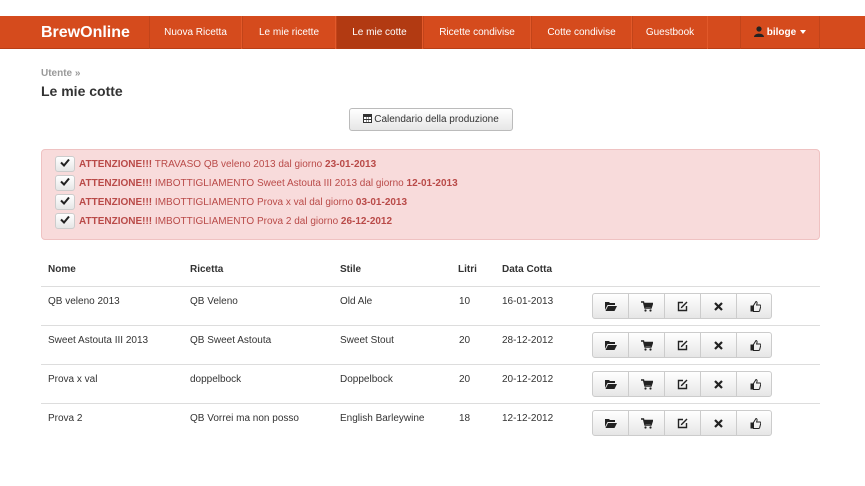  Describe the element at coordinates (195, 32) in the screenshot. I see `nav-nuova-ricetta: Nuova Ricetta` at that location.